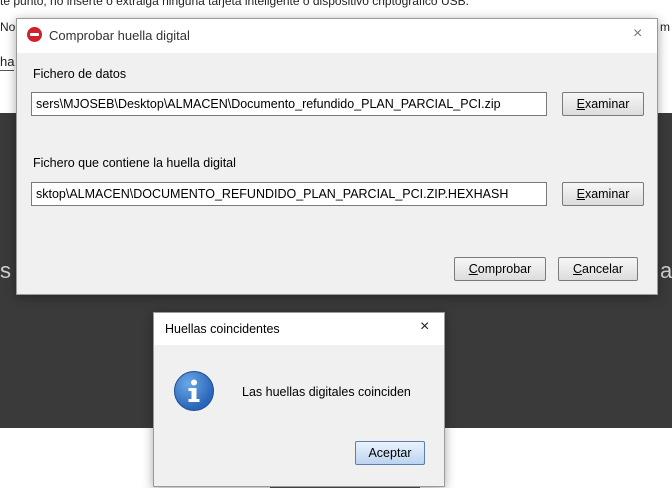 This screenshot has width=672, height=488. What do you see at coordinates (637, 34) in the screenshot?
I see `close-icon: ×` at bounding box center [637, 34].